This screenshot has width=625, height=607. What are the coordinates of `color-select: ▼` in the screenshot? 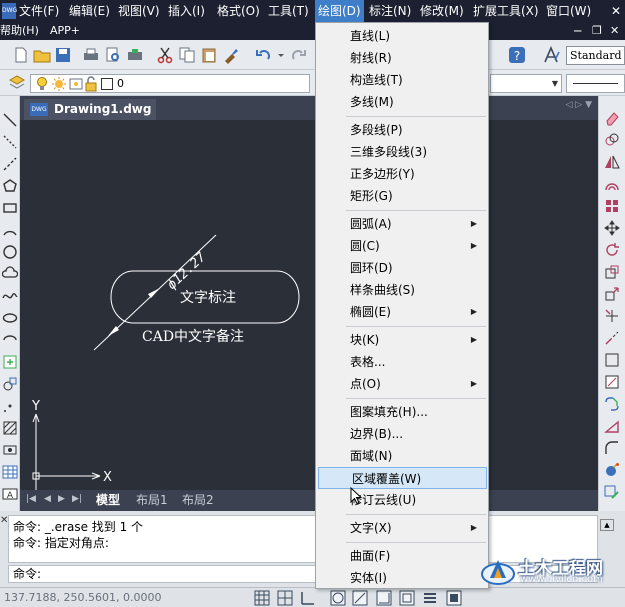 It's located at (526, 83).